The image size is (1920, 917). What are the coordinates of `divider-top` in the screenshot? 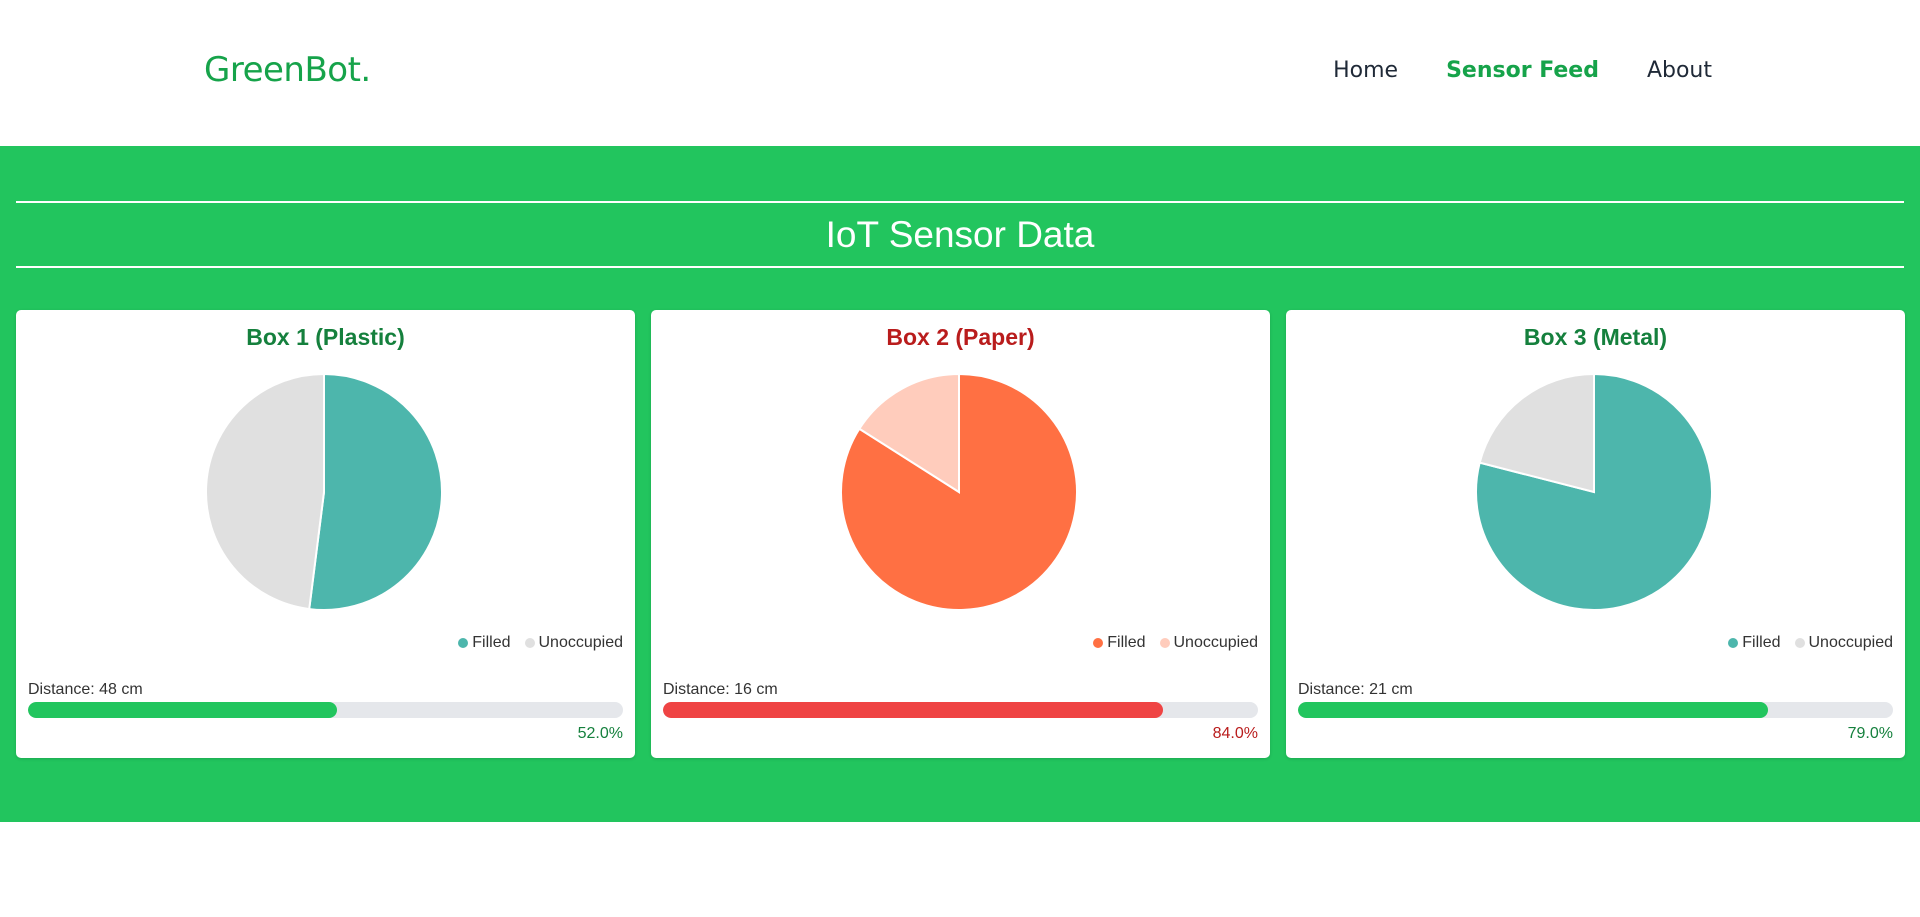 It's located at (960, 202).